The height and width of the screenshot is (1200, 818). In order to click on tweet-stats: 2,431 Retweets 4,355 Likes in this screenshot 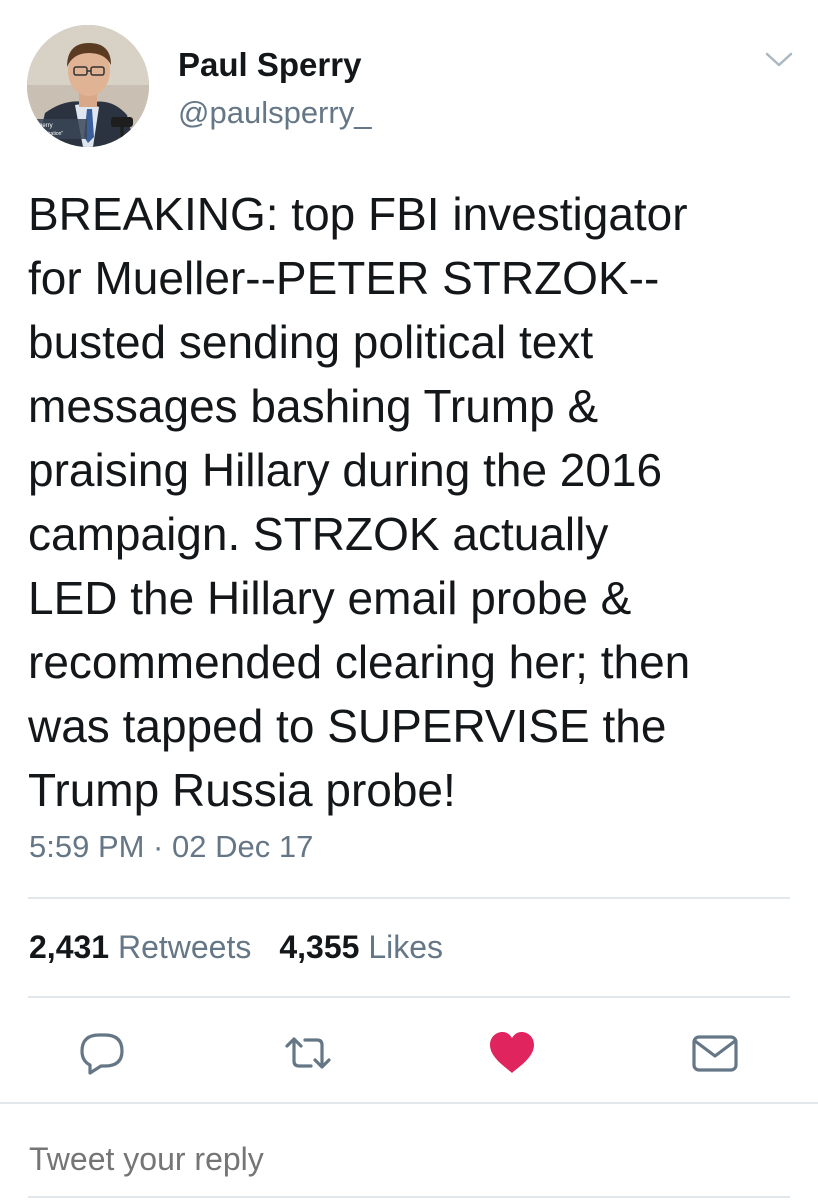, I will do `click(236, 947)`.